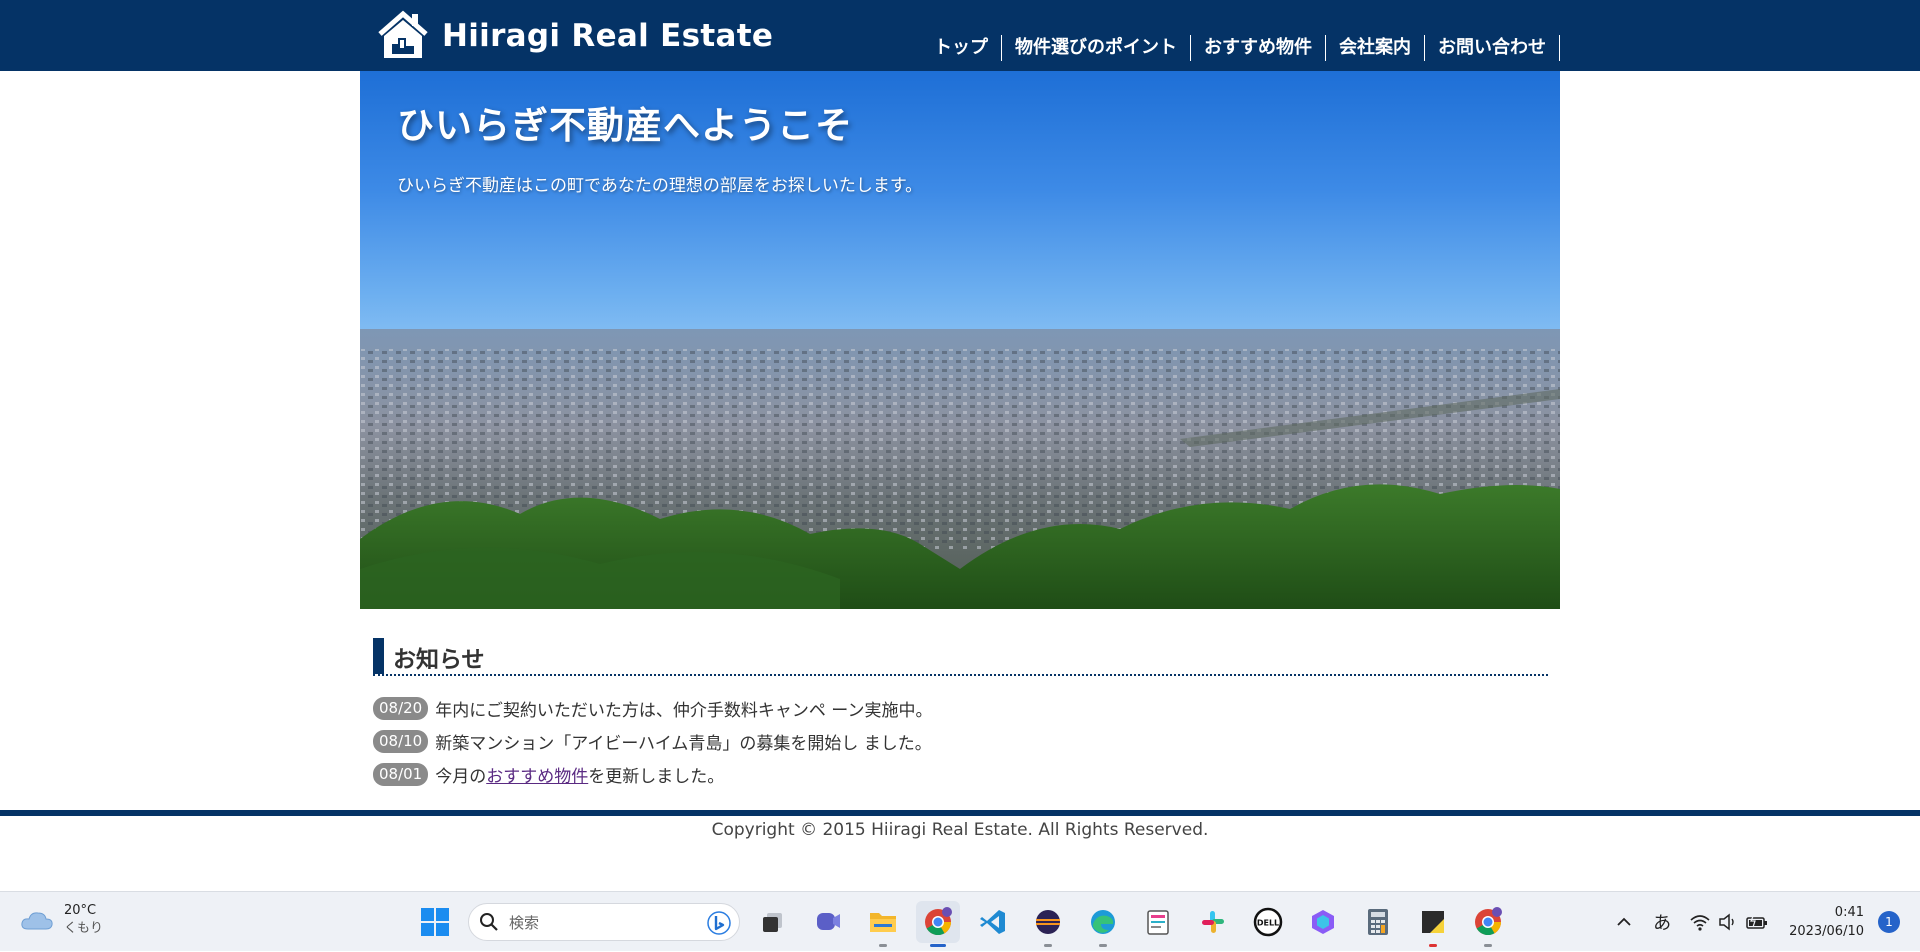 This screenshot has width=1920, height=952. I want to click on news-date-badge: 08/01, so click(401, 774).